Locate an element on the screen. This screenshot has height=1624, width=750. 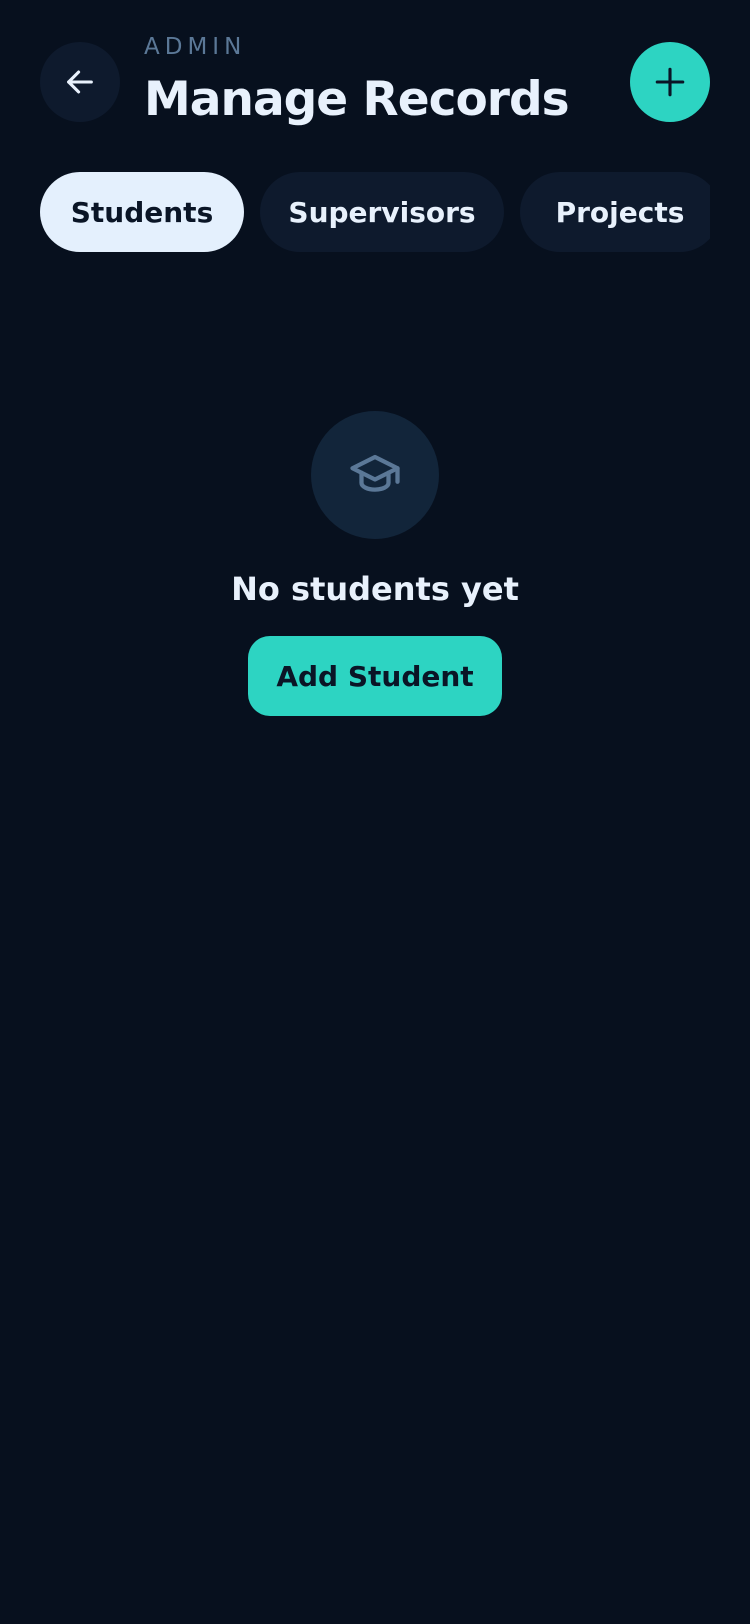
graduation-cap-icon is located at coordinates (375, 473).